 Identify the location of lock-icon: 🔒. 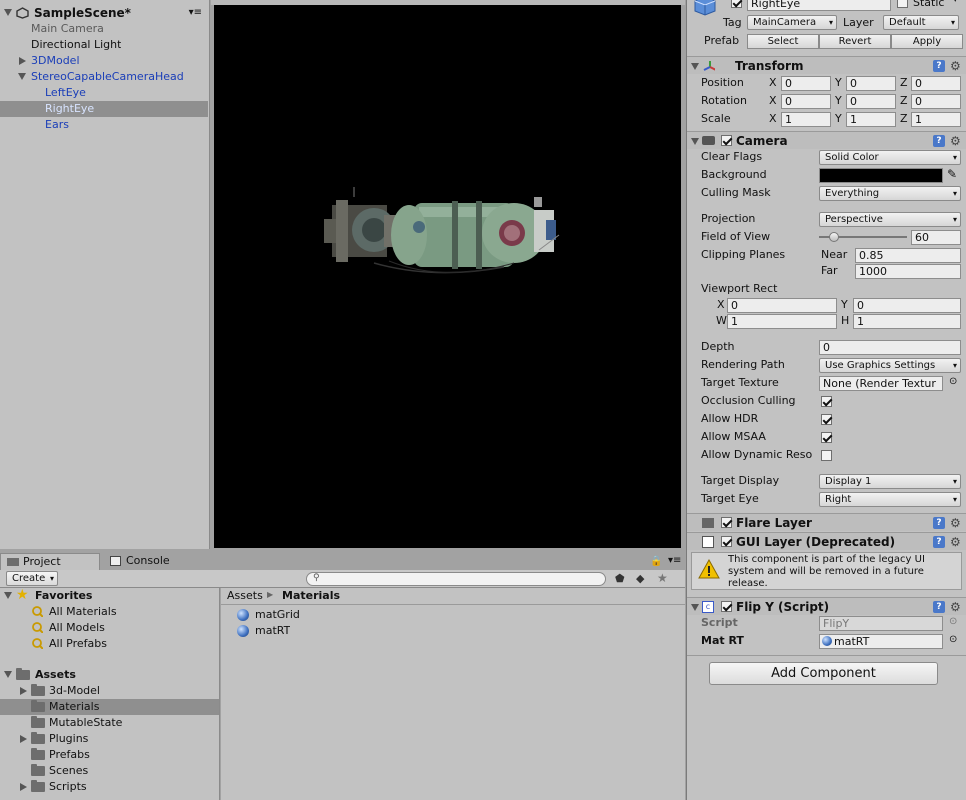
(656, 561).